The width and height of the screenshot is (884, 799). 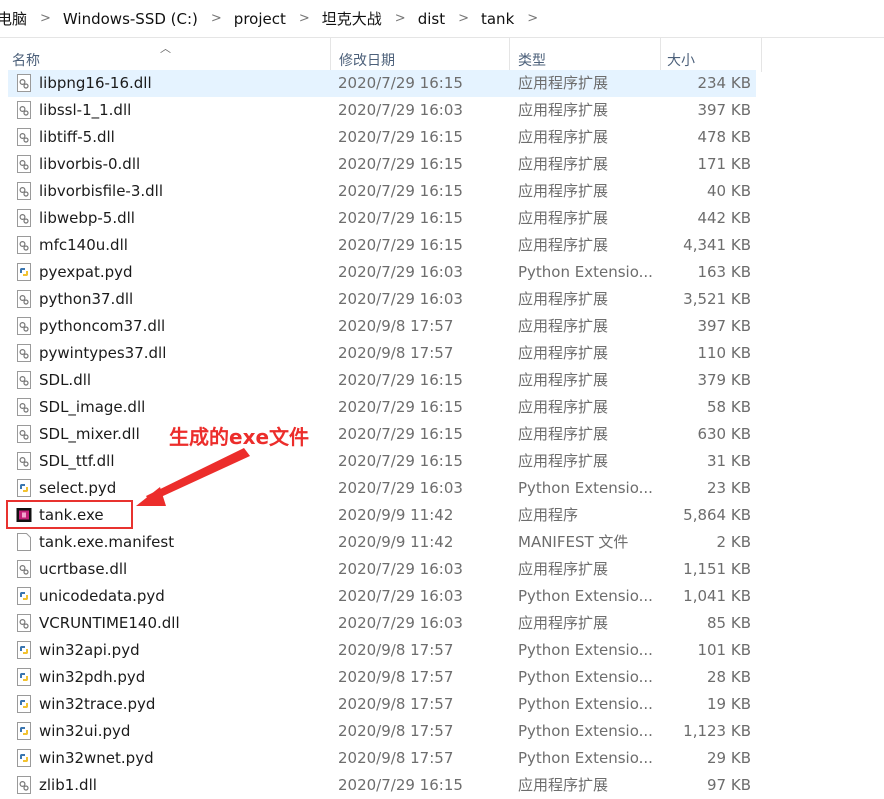 I want to click on file-name: python37.dll, so click(x=86, y=299).